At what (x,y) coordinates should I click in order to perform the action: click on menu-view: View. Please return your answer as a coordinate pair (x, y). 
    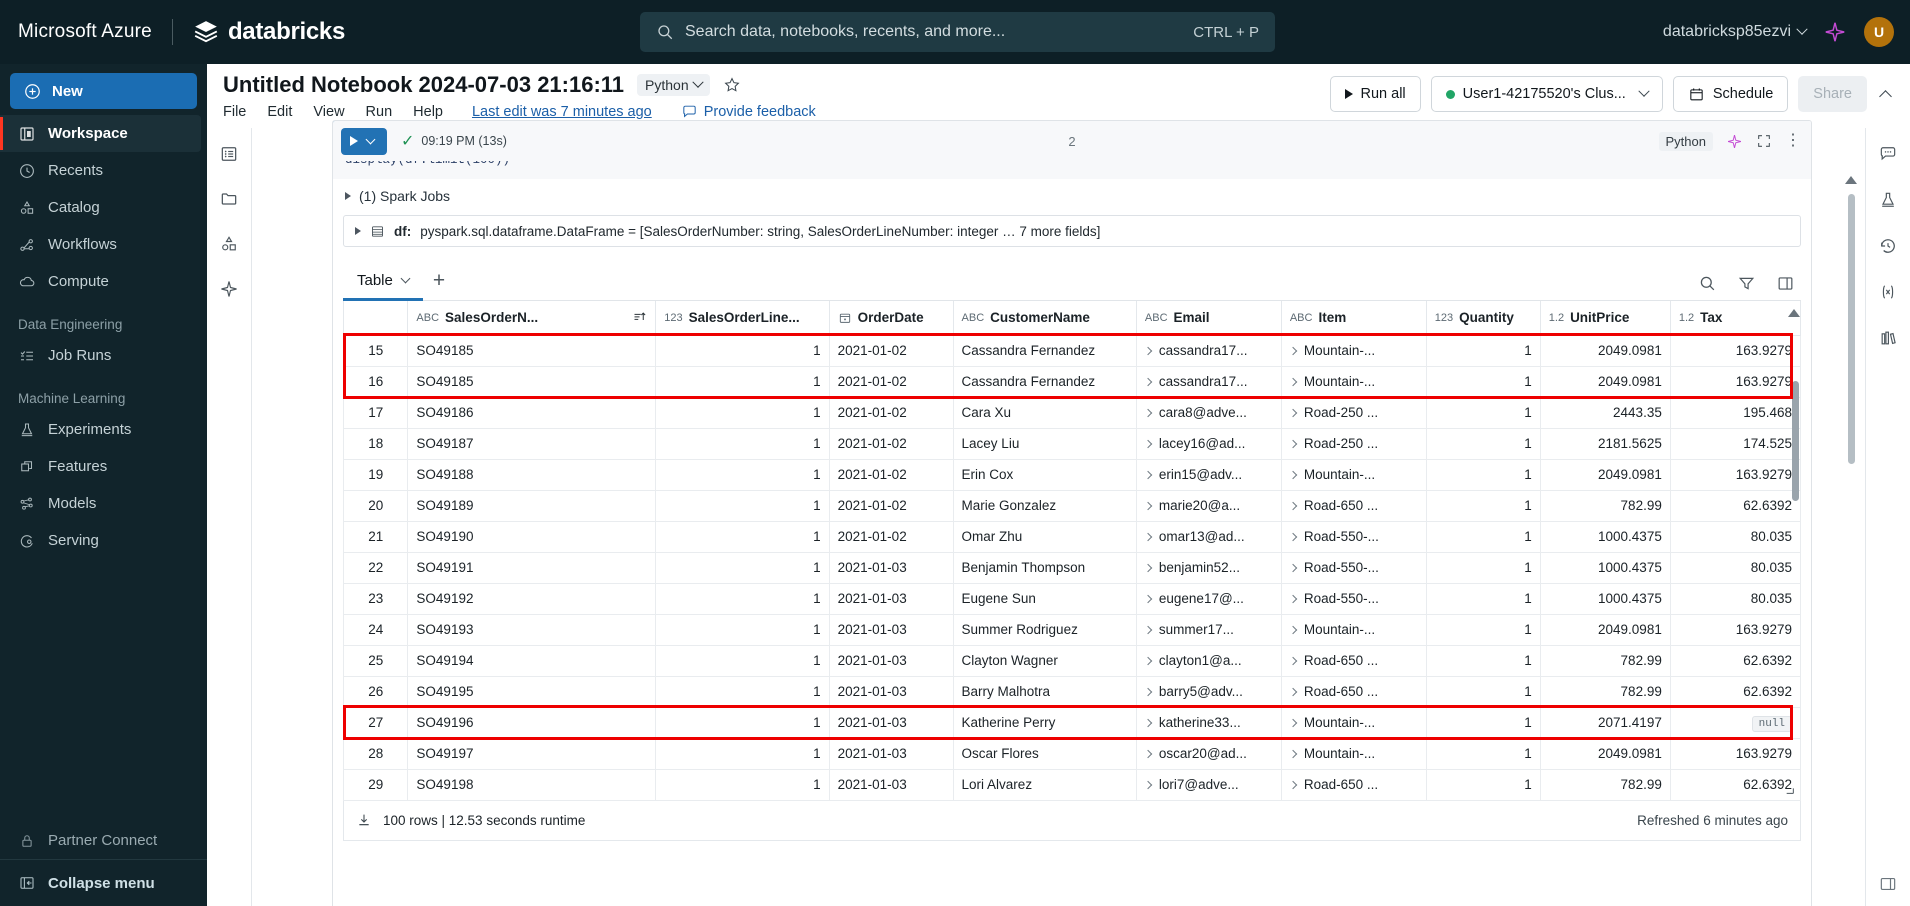
    Looking at the image, I should click on (328, 112).